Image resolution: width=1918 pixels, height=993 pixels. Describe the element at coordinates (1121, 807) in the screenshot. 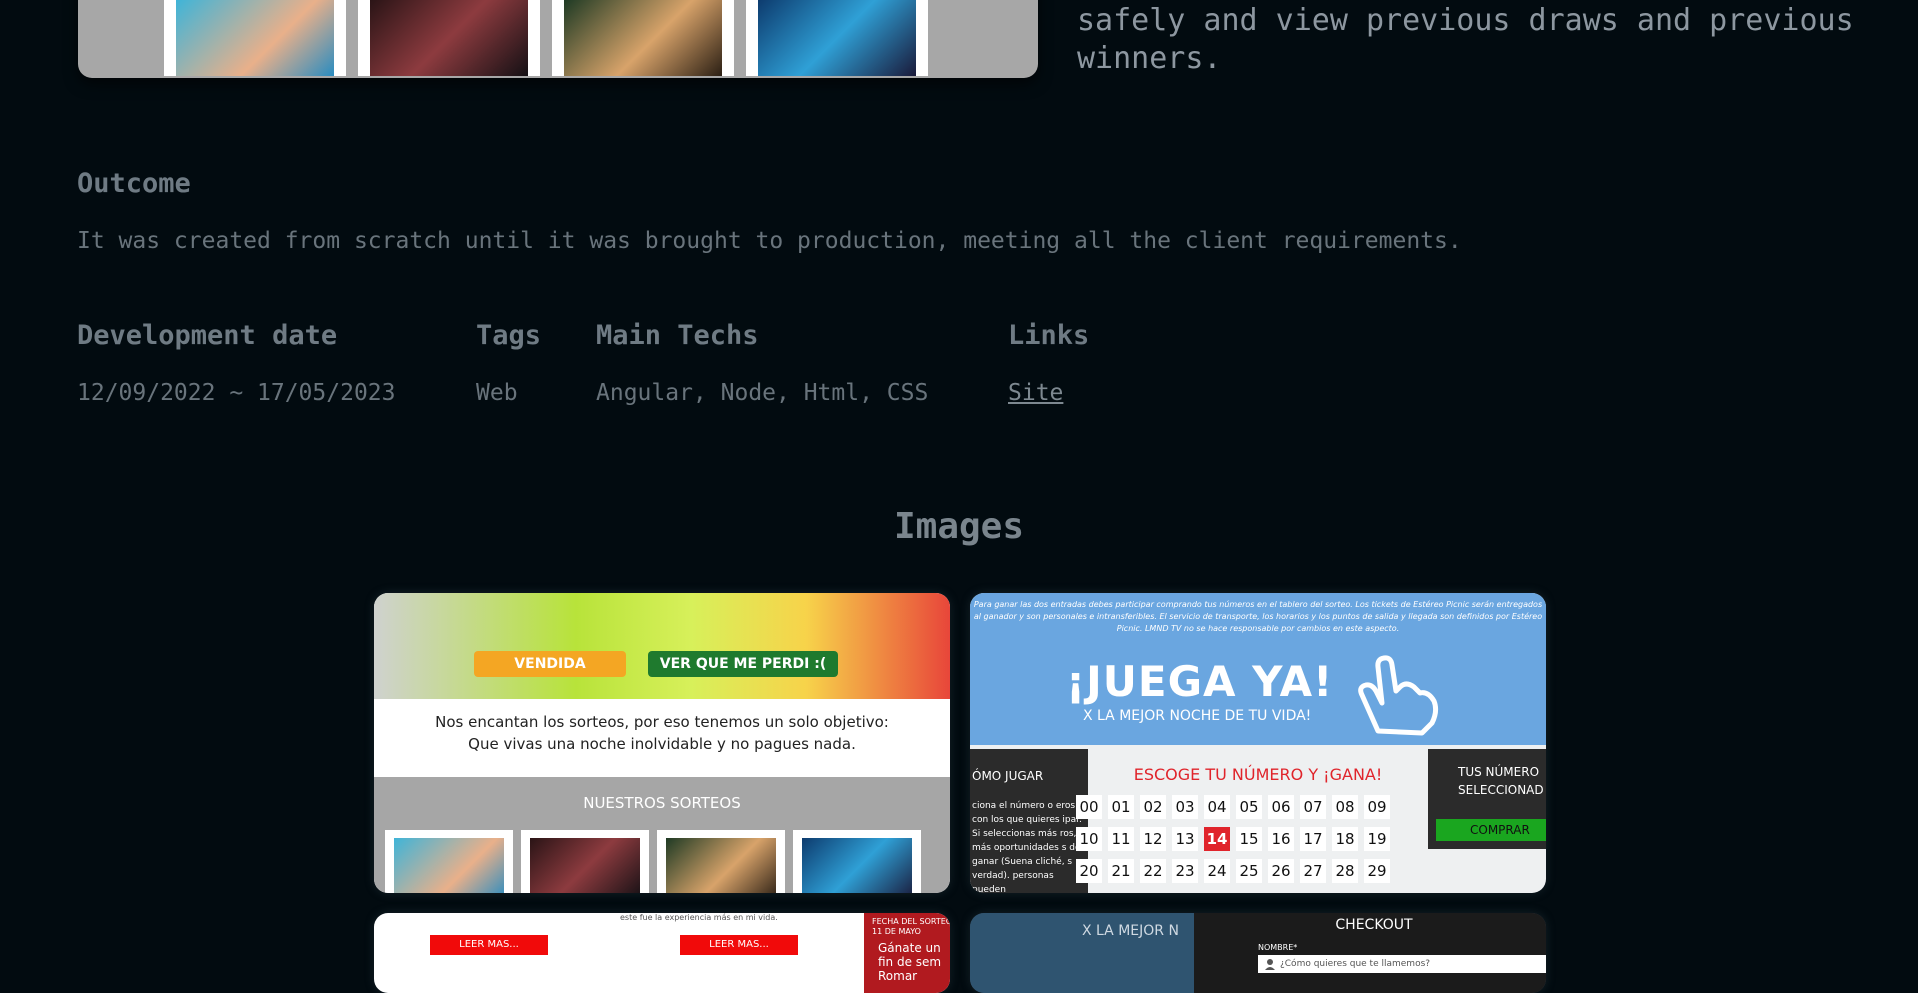

I see `number-cell: 01` at that location.